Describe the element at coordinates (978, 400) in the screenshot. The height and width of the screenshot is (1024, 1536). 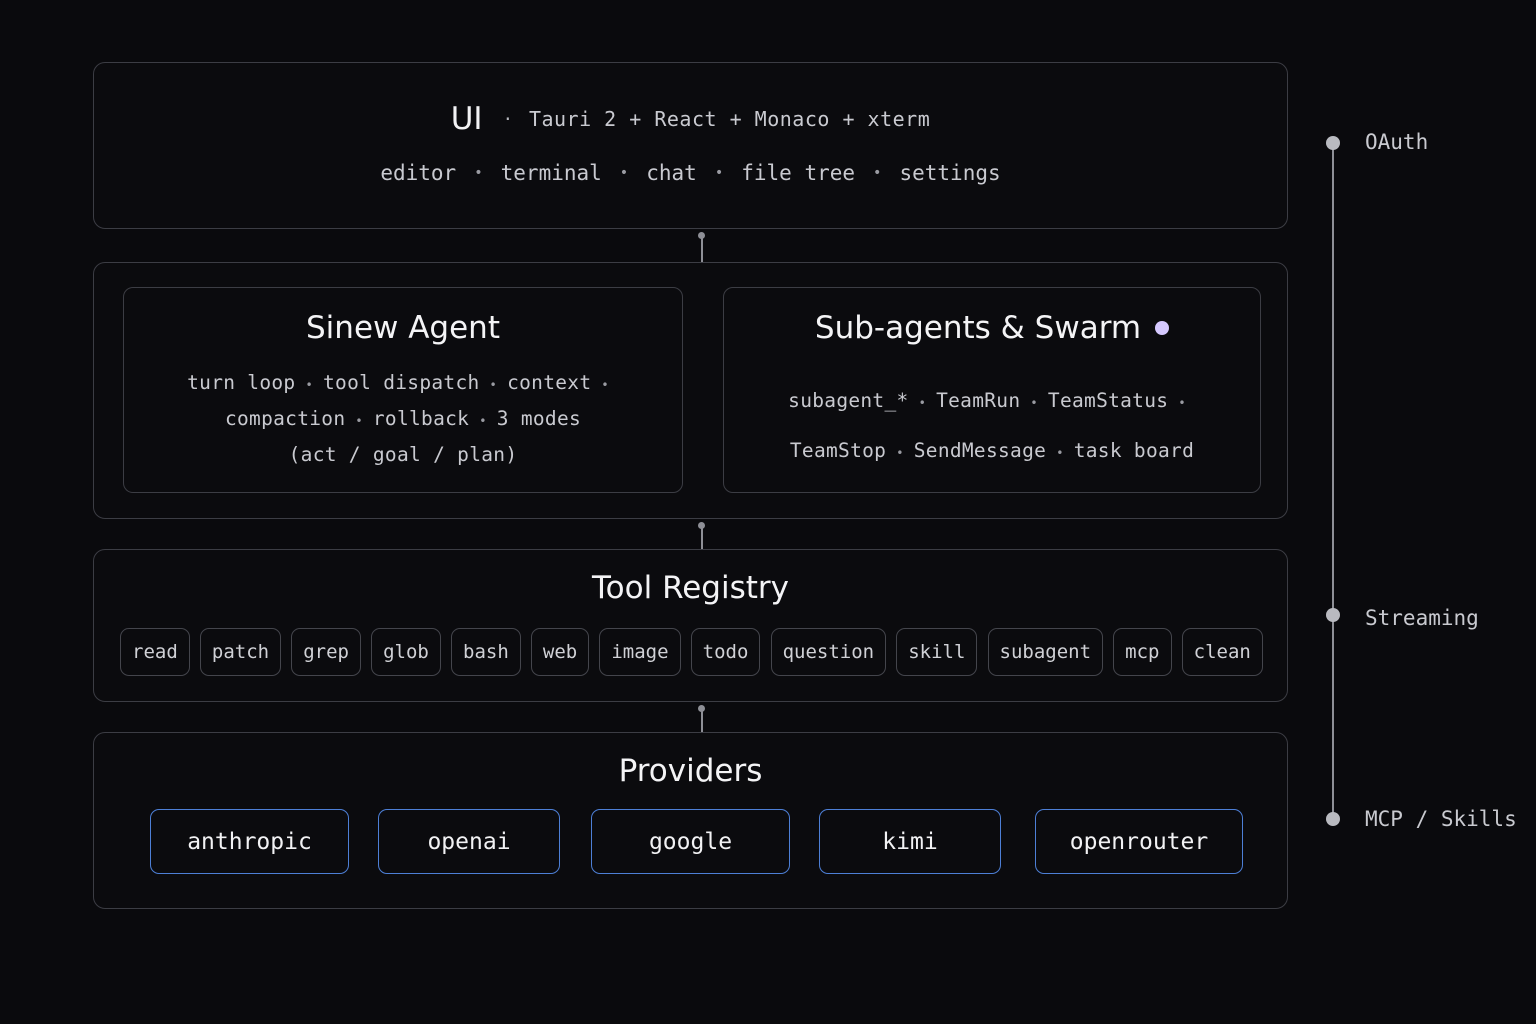
I see `swarm-feature: TeamRun` at that location.